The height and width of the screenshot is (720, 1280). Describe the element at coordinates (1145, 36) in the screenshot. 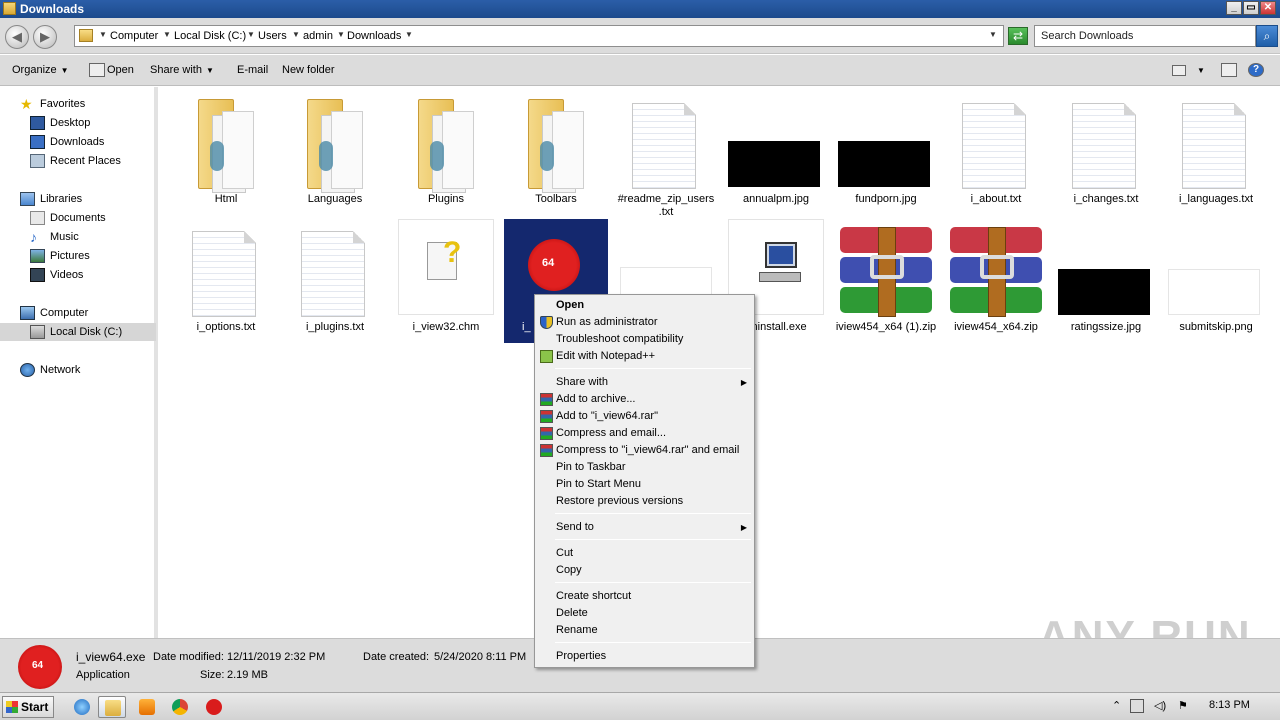

I see `search-input: Search Downloads` at that location.